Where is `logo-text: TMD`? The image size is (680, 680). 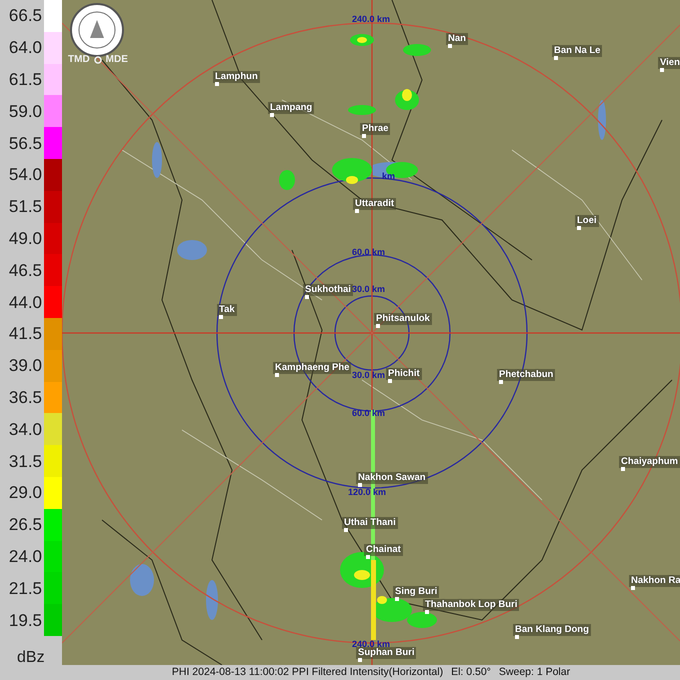
logo-text: TMD is located at coordinates (79, 60).